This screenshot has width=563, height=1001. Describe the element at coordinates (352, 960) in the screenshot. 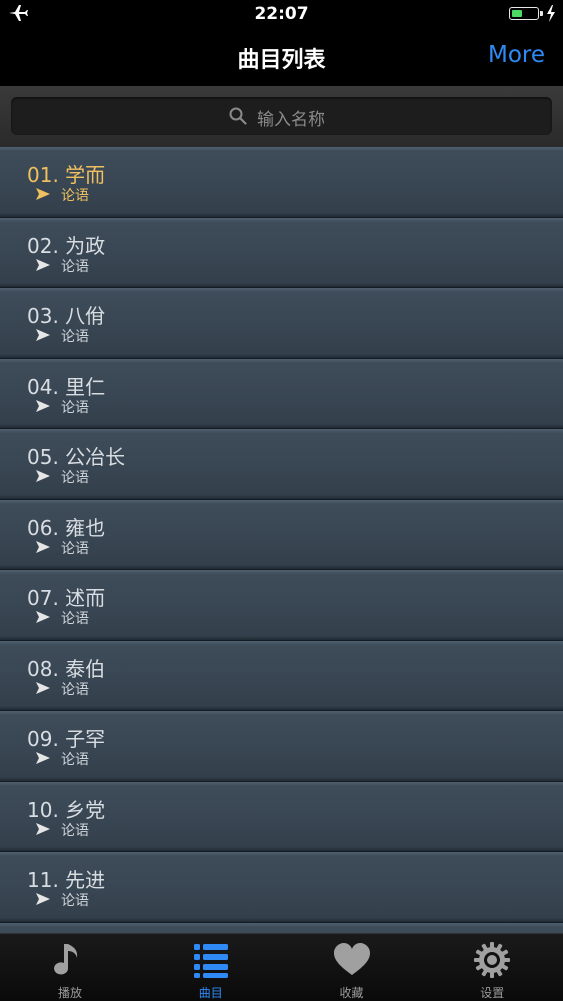

I see `heart-icon` at that location.